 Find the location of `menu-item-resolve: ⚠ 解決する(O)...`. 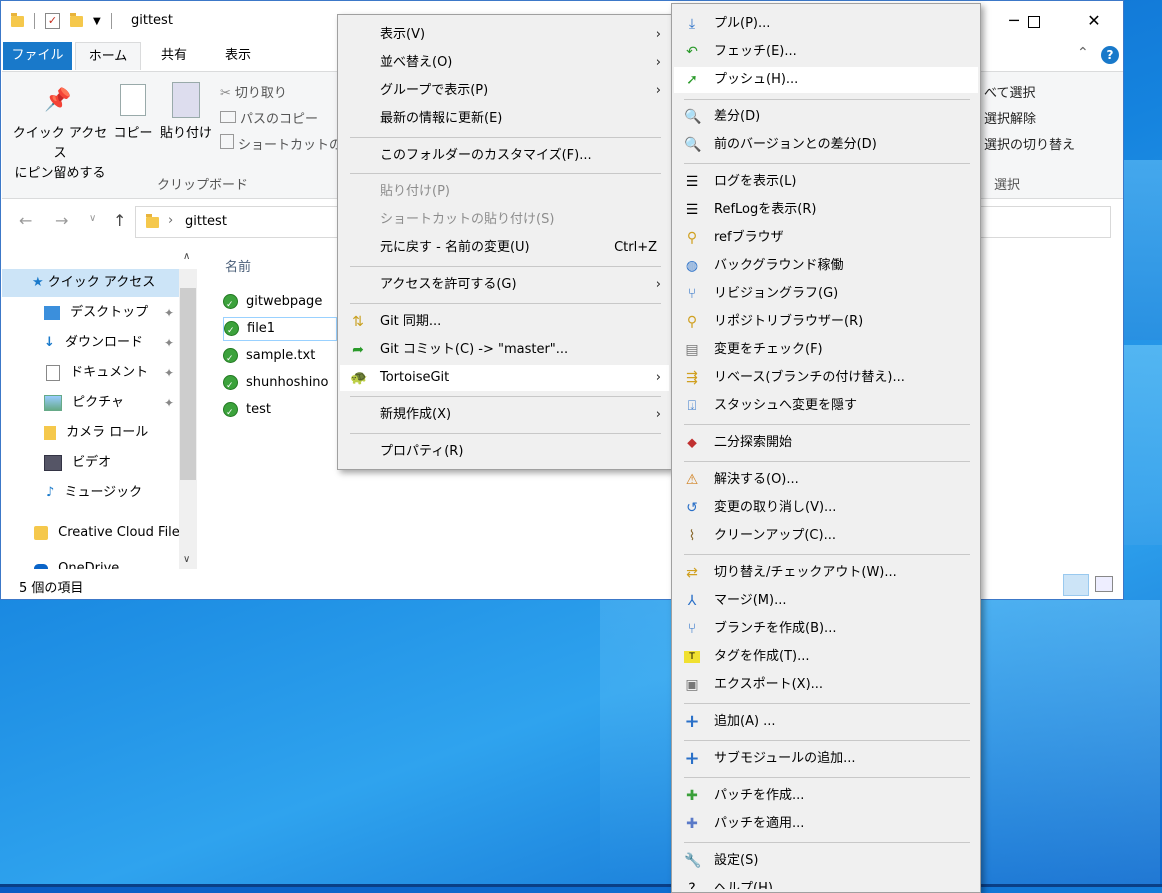

menu-item-resolve: ⚠ 解決する(O)... is located at coordinates (826, 480).